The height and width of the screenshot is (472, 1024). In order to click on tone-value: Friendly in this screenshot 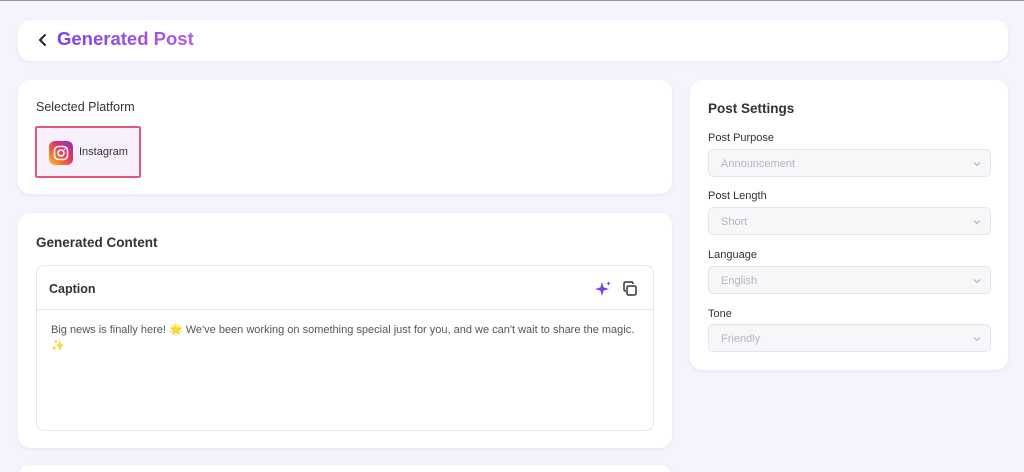, I will do `click(741, 339)`.